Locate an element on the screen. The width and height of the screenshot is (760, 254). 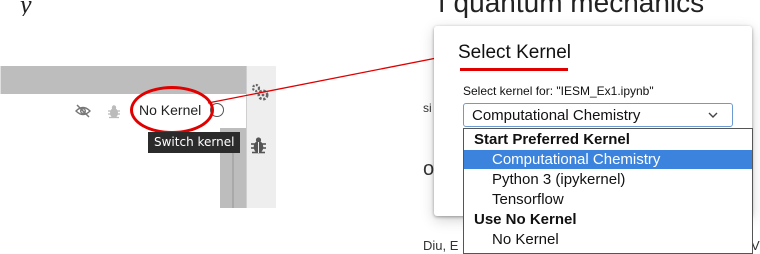
chevron-down-icon is located at coordinates (713, 115).